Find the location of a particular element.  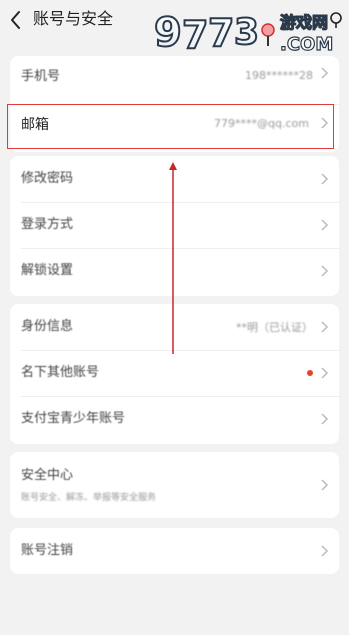

login-method-label: 登录方式 is located at coordinates (47, 224).